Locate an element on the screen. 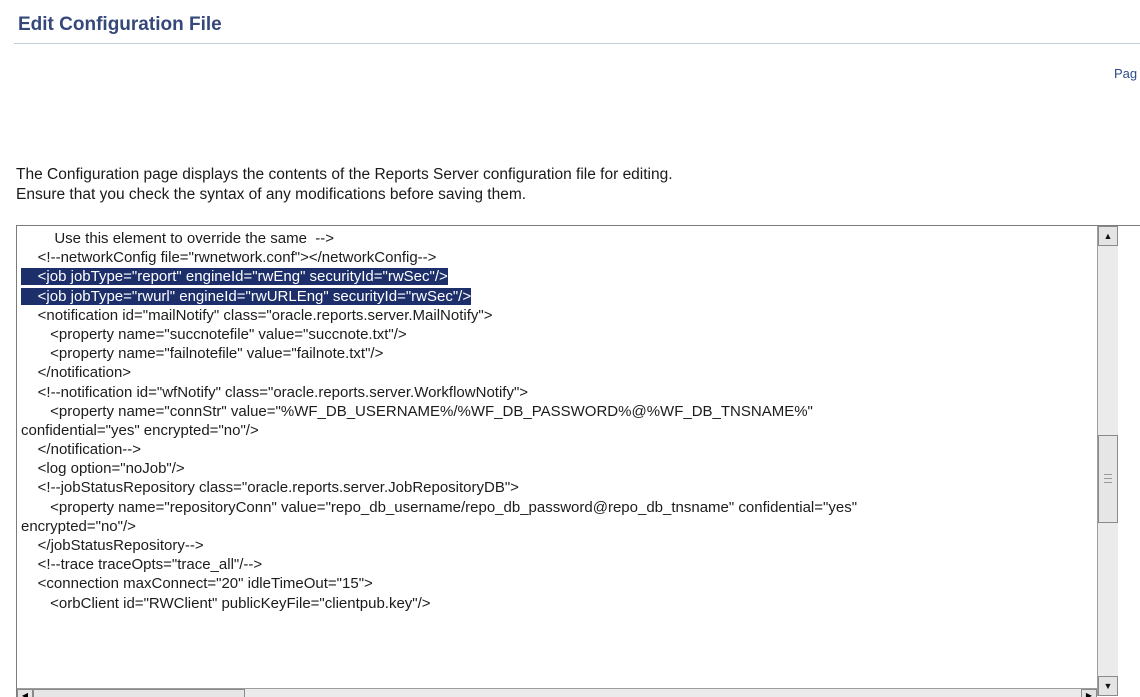 The width and height of the screenshot is (1140, 697). code-line: </jobStatusRepository--> is located at coordinates (561, 545).